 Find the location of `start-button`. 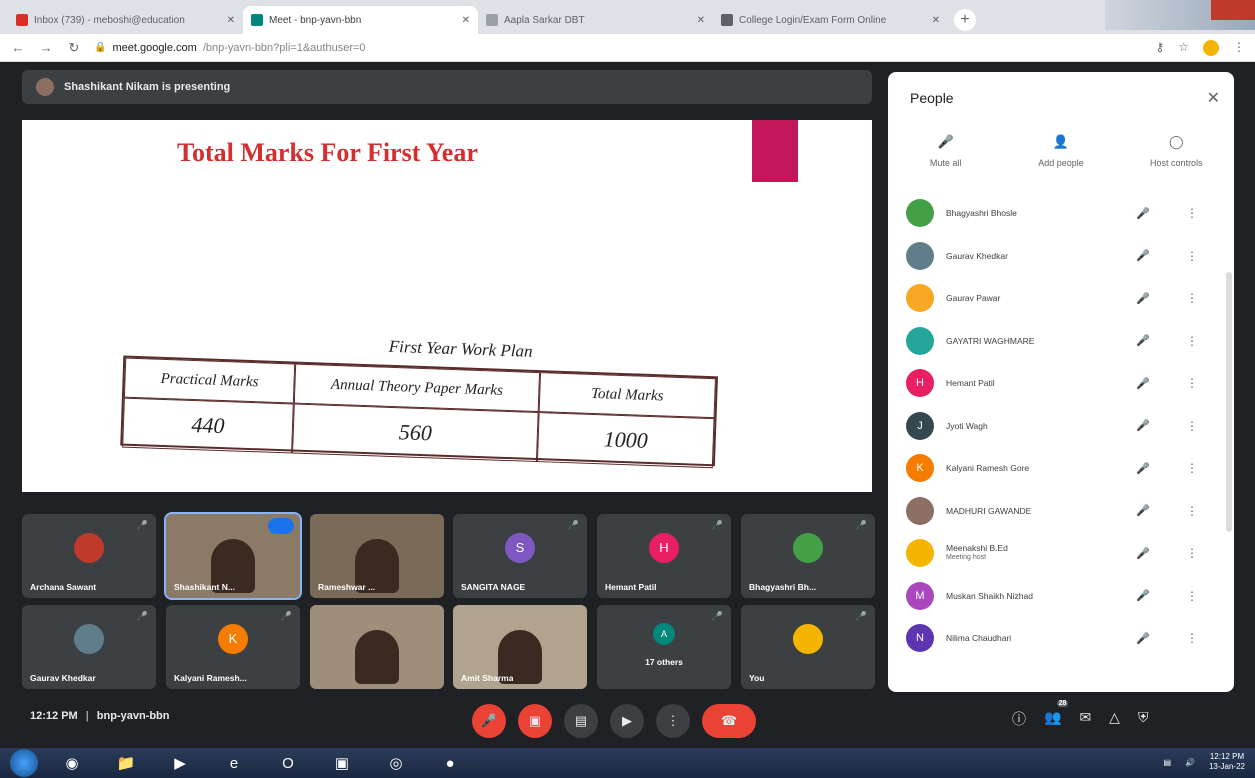

start-button is located at coordinates (24, 763).